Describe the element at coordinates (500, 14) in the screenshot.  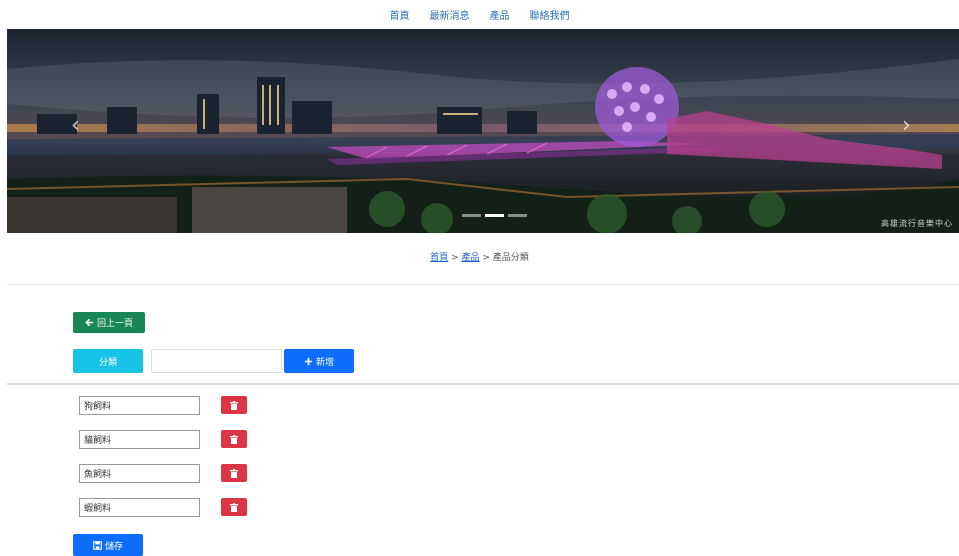
I see `nav-products-link: 產品` at that location.